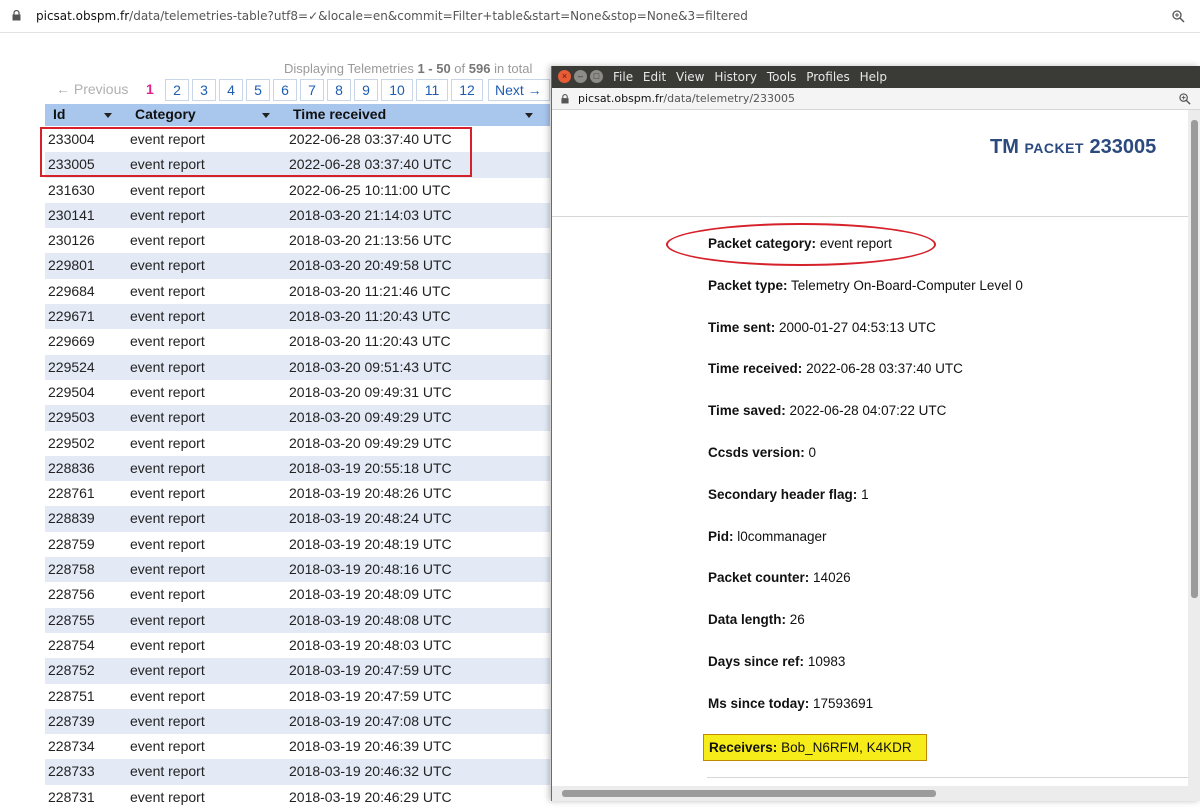 This screenshot has height=810, width=1200. I want to click on menu-file: File, so click(623, 77).